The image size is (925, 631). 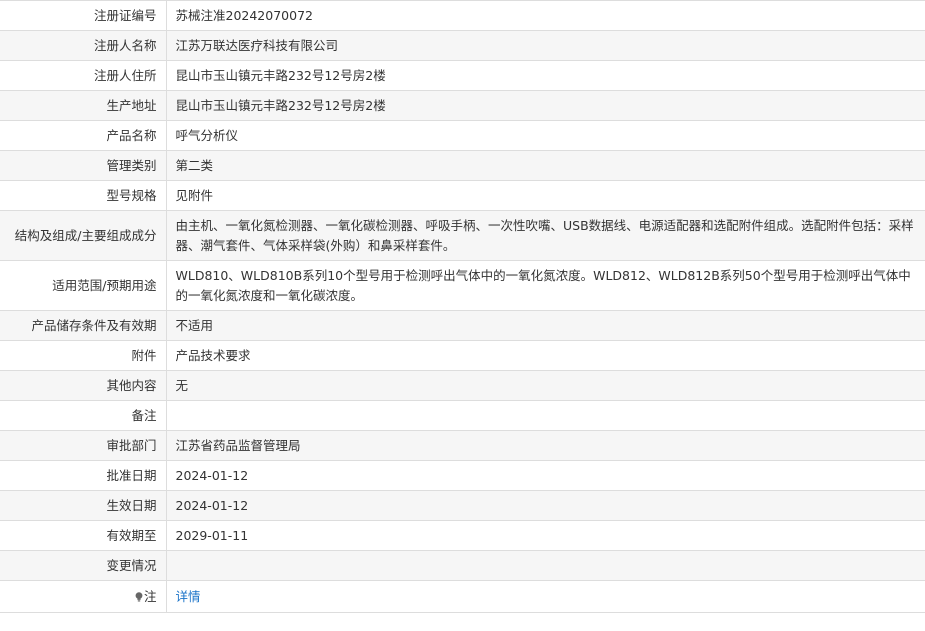 I want to click on note-value-cell: 详情, so click(x=545, y=596).